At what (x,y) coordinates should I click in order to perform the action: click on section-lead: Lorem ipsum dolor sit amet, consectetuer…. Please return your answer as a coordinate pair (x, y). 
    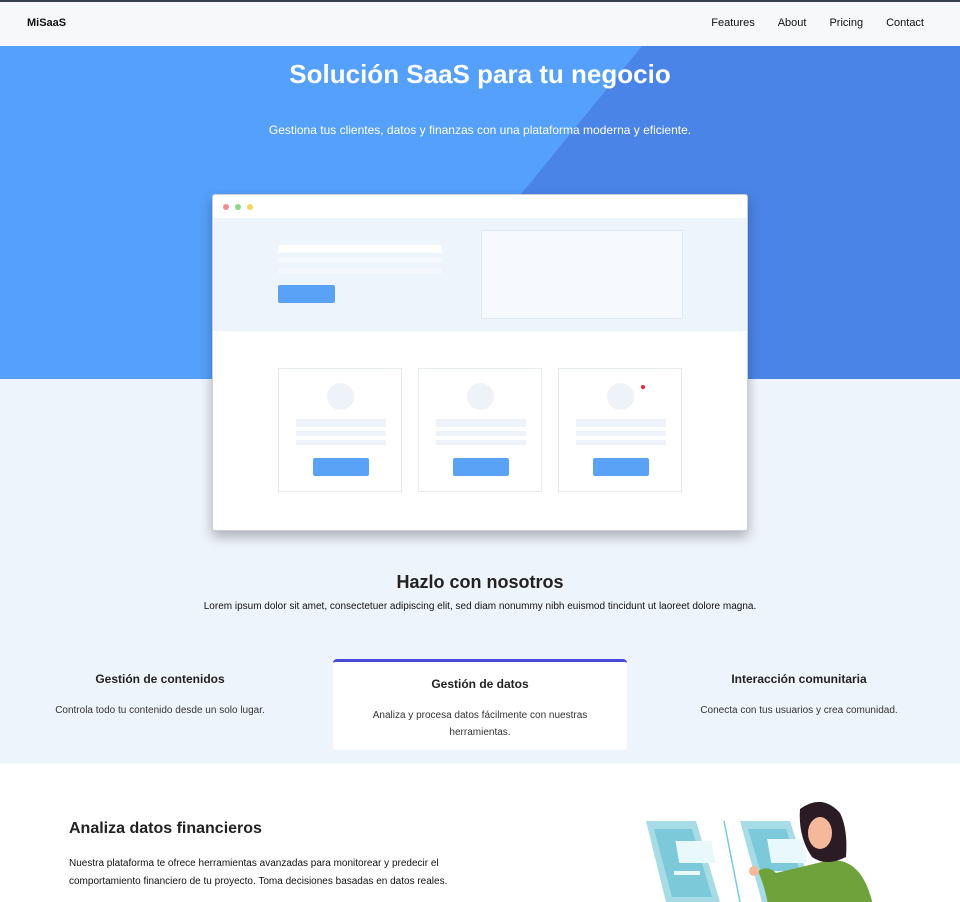
    Looking at the image, I should click on (480, 606).